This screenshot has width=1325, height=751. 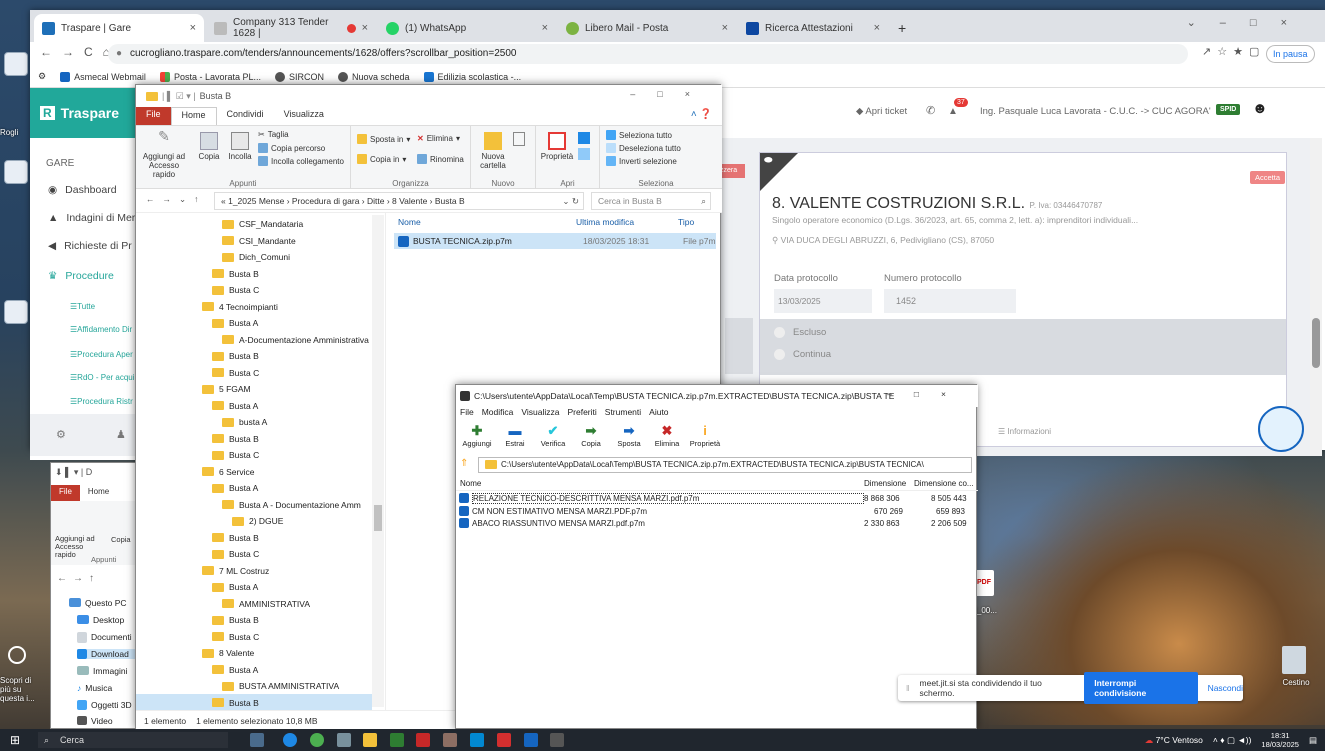 I want to click on browser-action-icons: ↗☆★▢, so click(x=1233, y=51).